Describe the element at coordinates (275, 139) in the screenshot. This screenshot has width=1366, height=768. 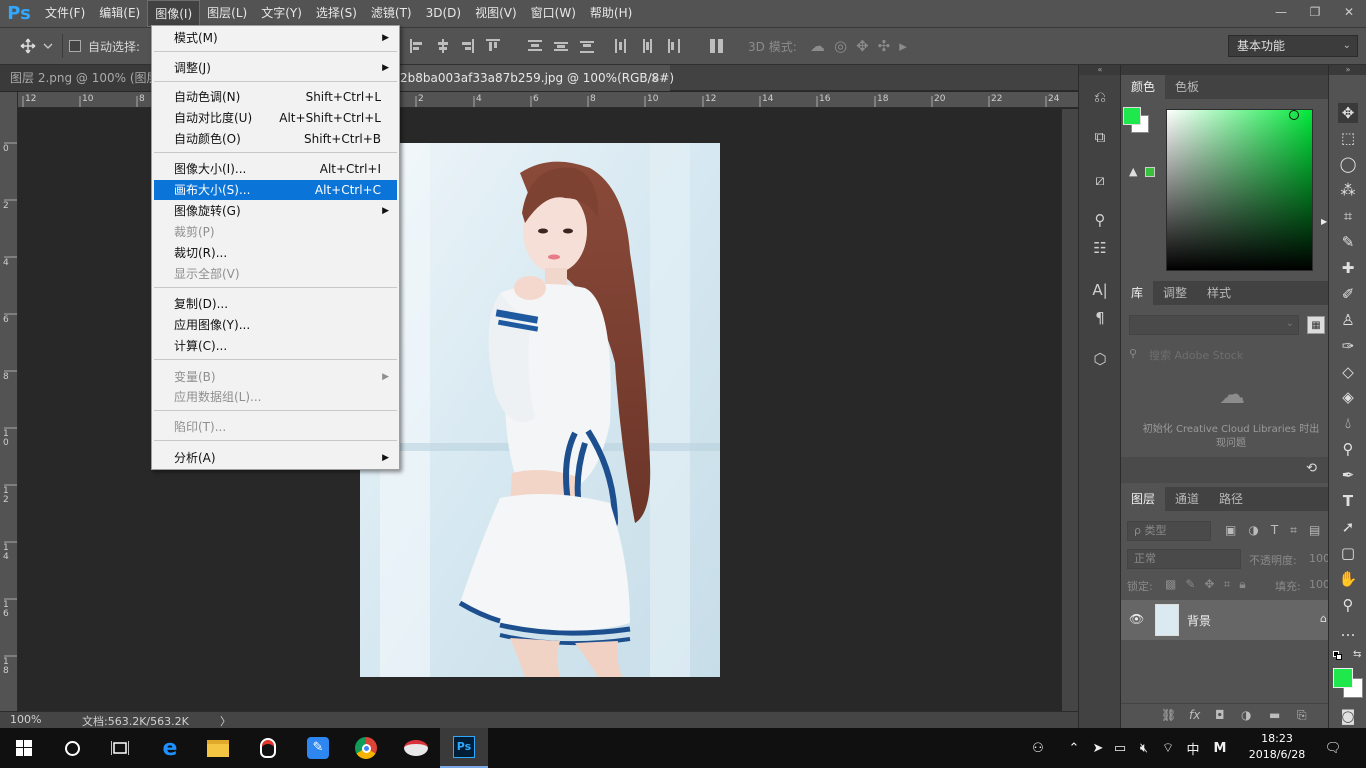
I see `menu-item-auto-color: 自动颜色(O) Shift+Ctrl+B` at that location.